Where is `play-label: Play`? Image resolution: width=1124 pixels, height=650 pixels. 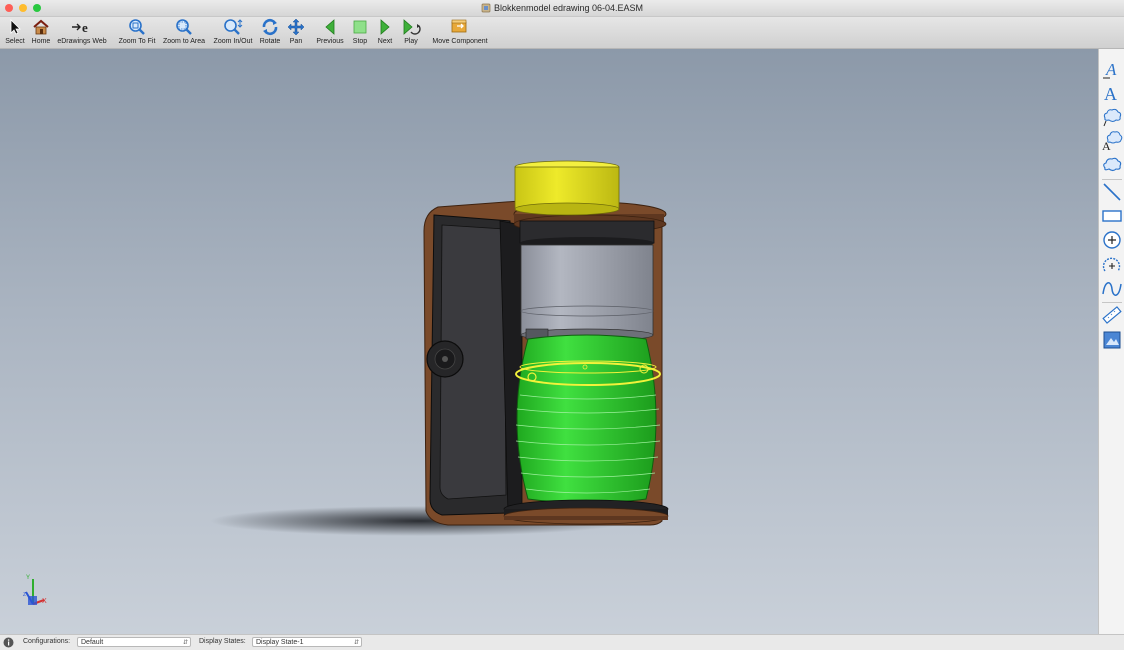 play-label: Play is located at coordinates (411, 41).